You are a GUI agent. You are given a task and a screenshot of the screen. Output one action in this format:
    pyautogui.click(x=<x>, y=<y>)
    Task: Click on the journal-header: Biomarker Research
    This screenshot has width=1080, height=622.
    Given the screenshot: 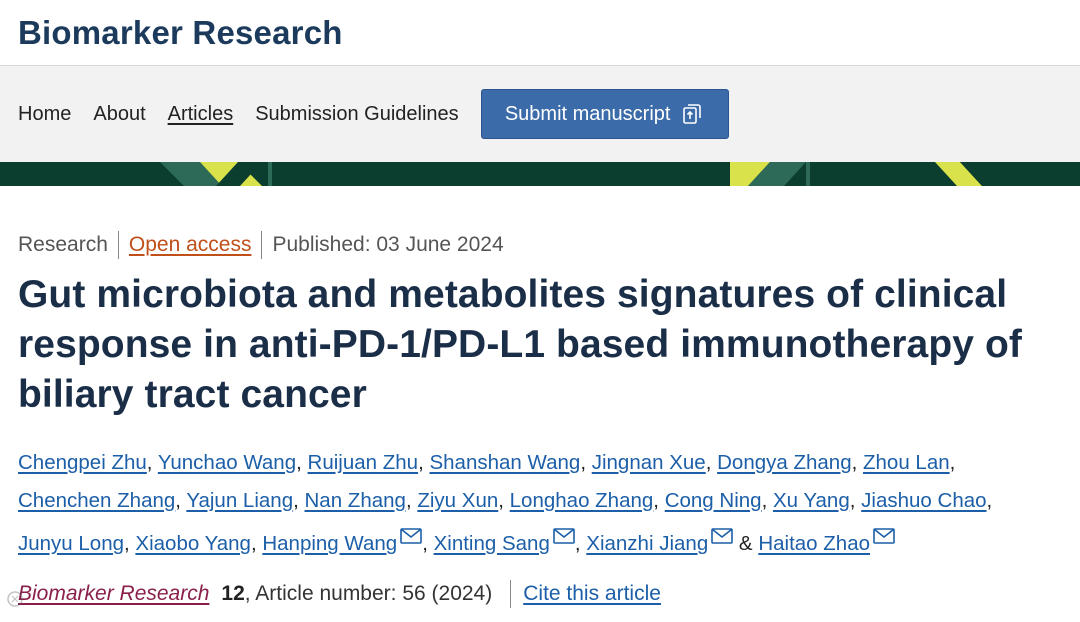 What is the action you would take?
    pyautogui.click(x=540, y=33)
    